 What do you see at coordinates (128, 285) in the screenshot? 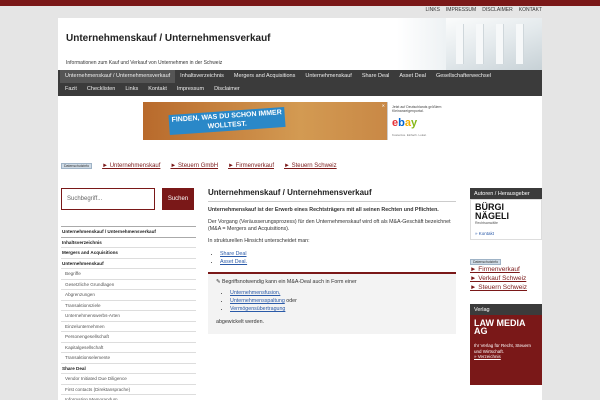
I see `sidebar-item: Gesetzliche Grundlagen` at bounding box center [128, 285].